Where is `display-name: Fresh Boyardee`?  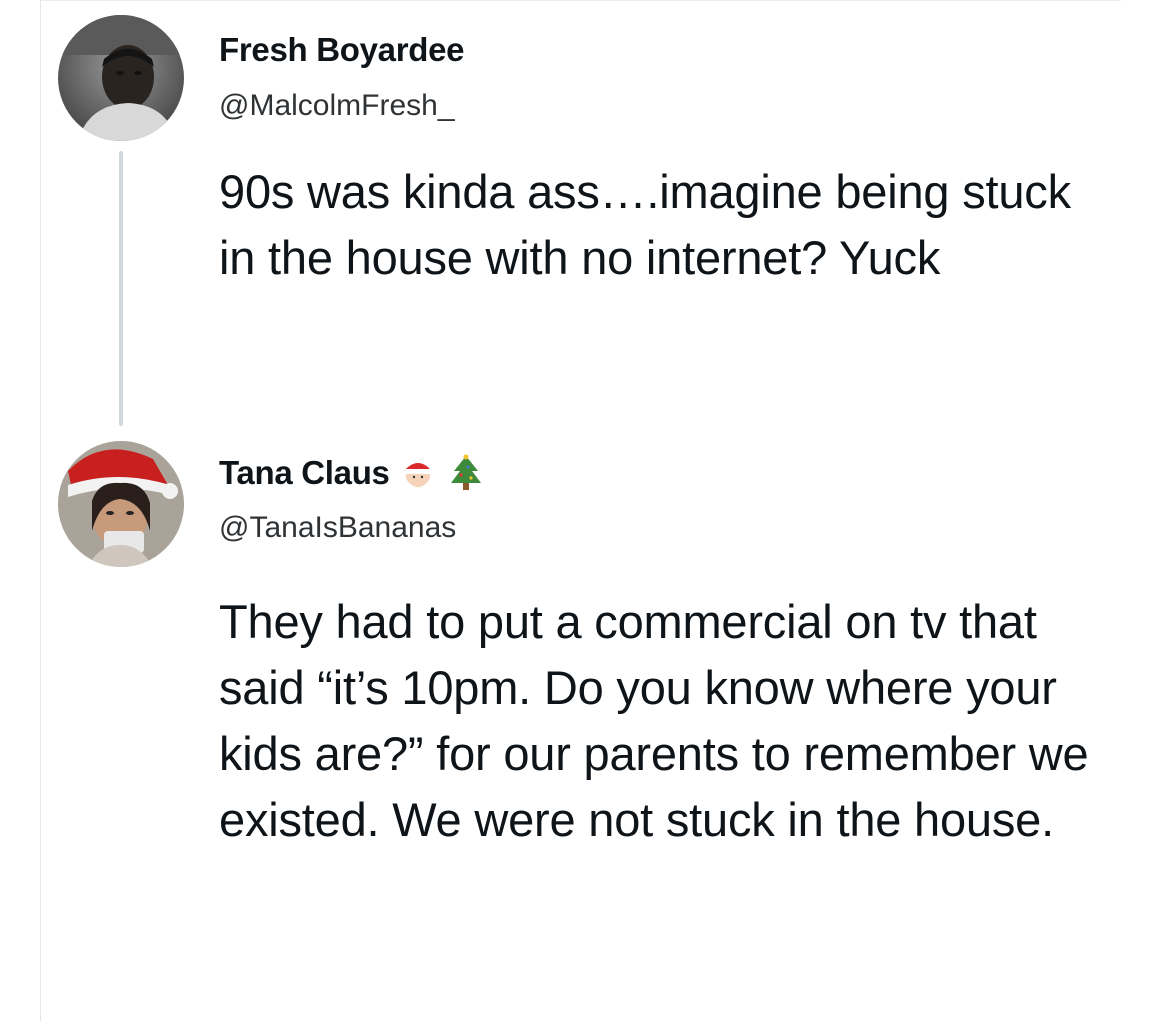
display-name: Fresh Boyardee is located at coordinates (342, 50).